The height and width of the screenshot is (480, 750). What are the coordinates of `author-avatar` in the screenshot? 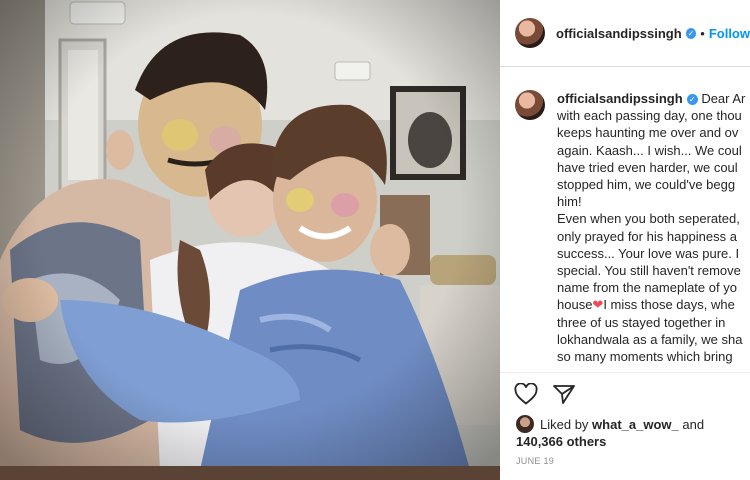 It's located at (530, 33).